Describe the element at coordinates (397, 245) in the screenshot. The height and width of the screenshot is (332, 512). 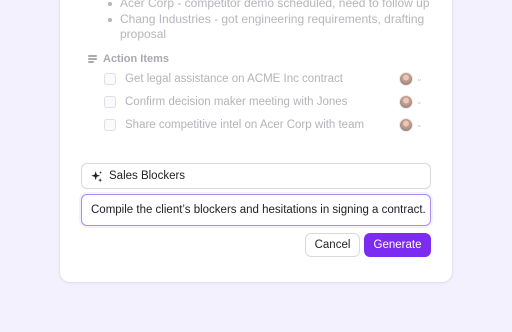
I see `generate-button: Generate` at that location.